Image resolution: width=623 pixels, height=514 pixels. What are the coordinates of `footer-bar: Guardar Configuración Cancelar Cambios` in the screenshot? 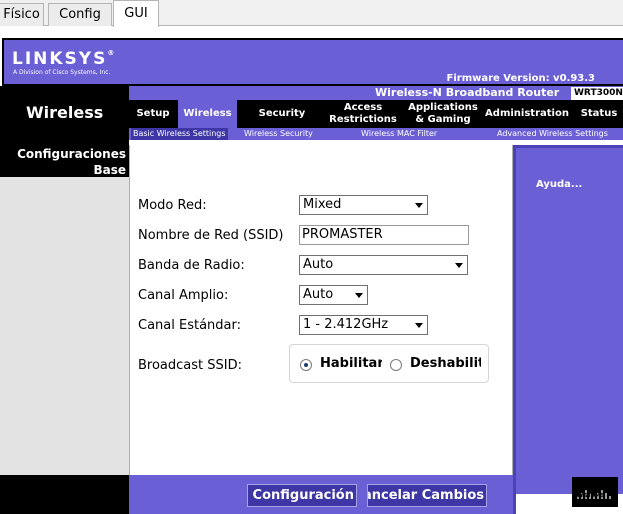 It's located at (321, 494).